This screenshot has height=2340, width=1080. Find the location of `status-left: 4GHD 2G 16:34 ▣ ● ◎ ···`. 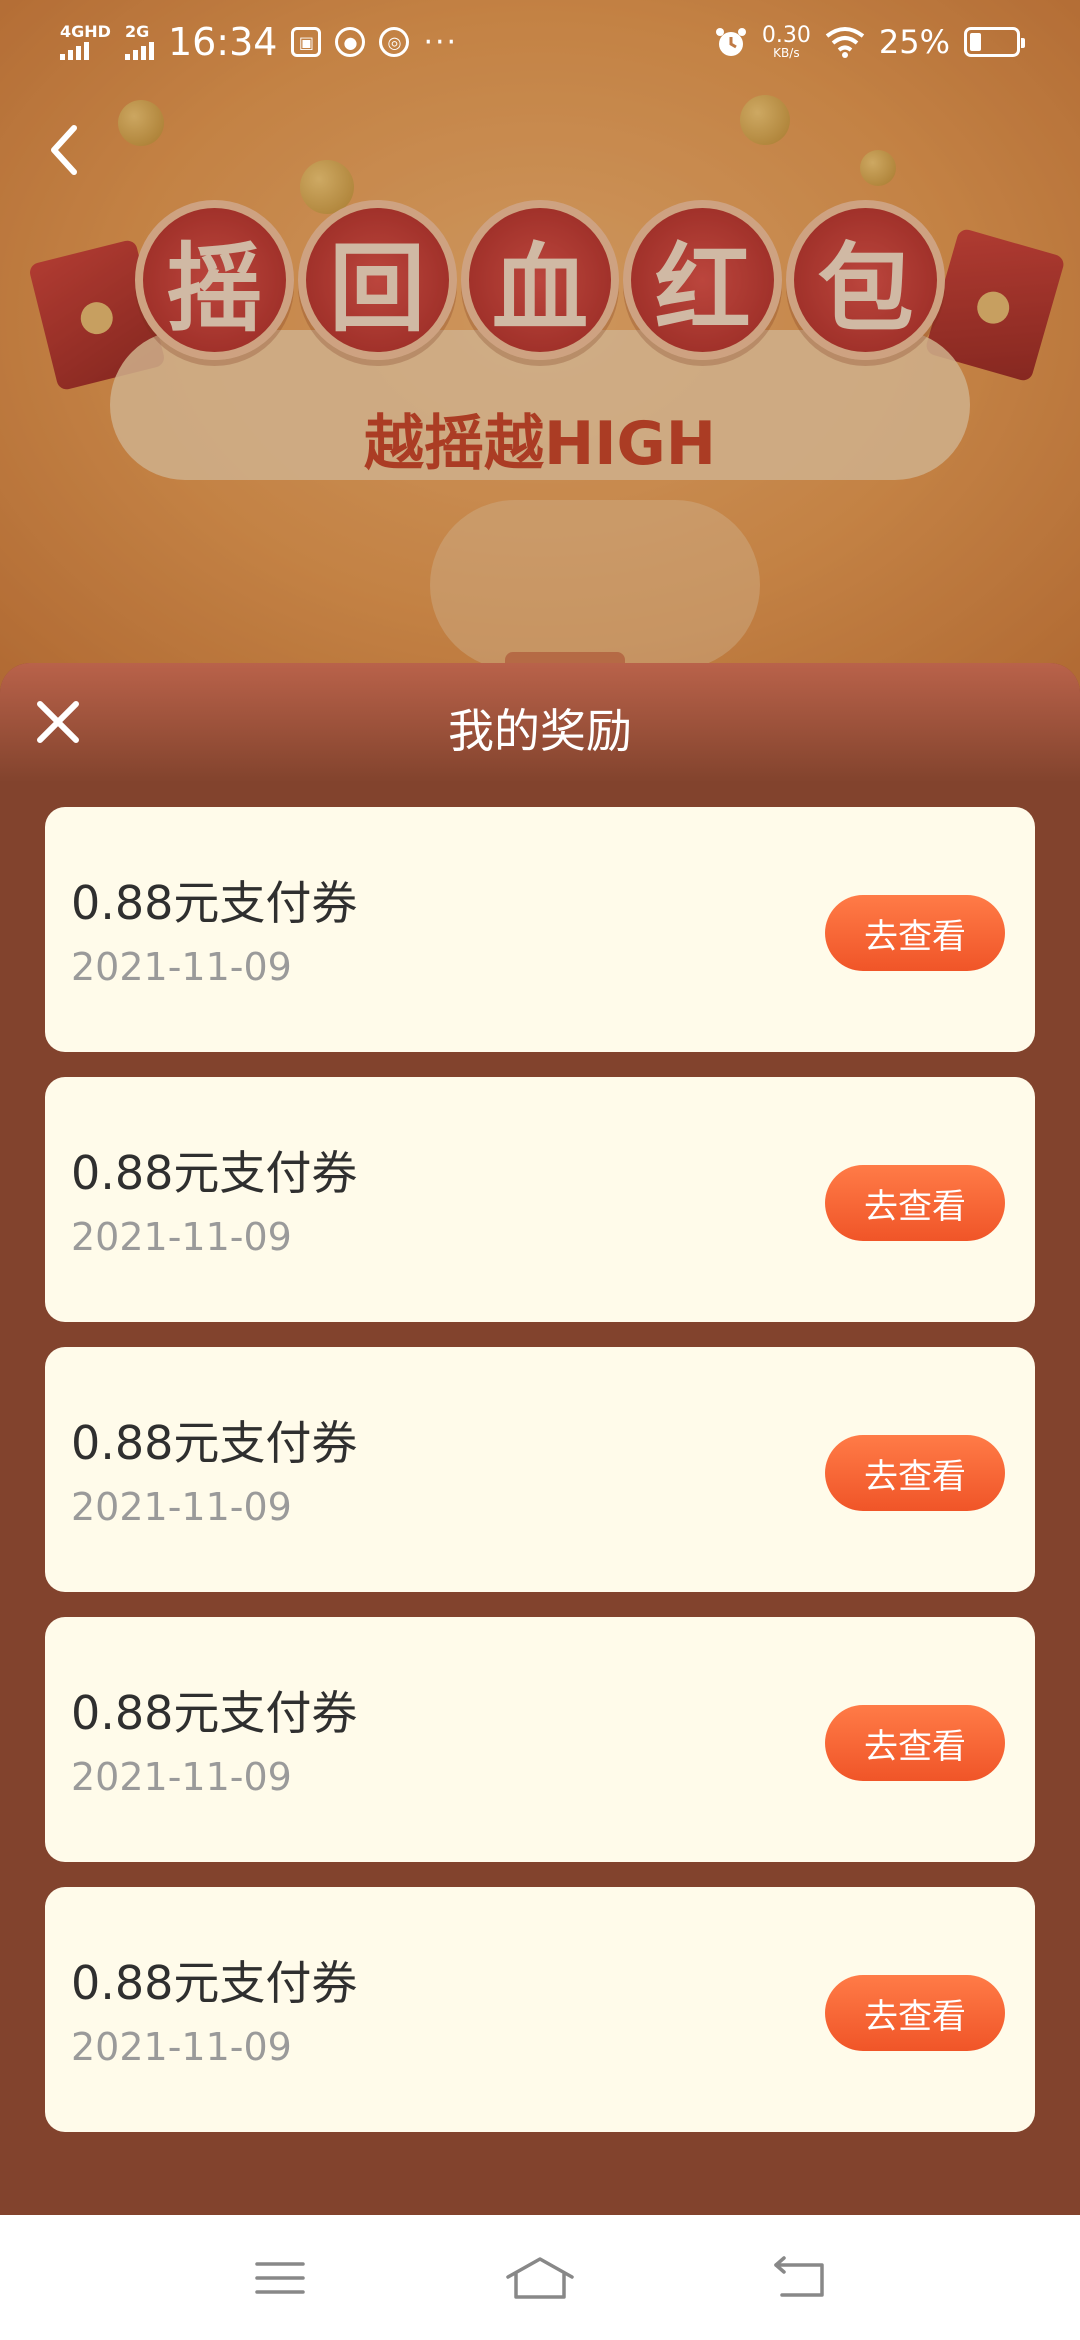

status-left: 4GHD 2G 16:34 ▣ ● ◎ ··· is located at coordinates (259, 42).